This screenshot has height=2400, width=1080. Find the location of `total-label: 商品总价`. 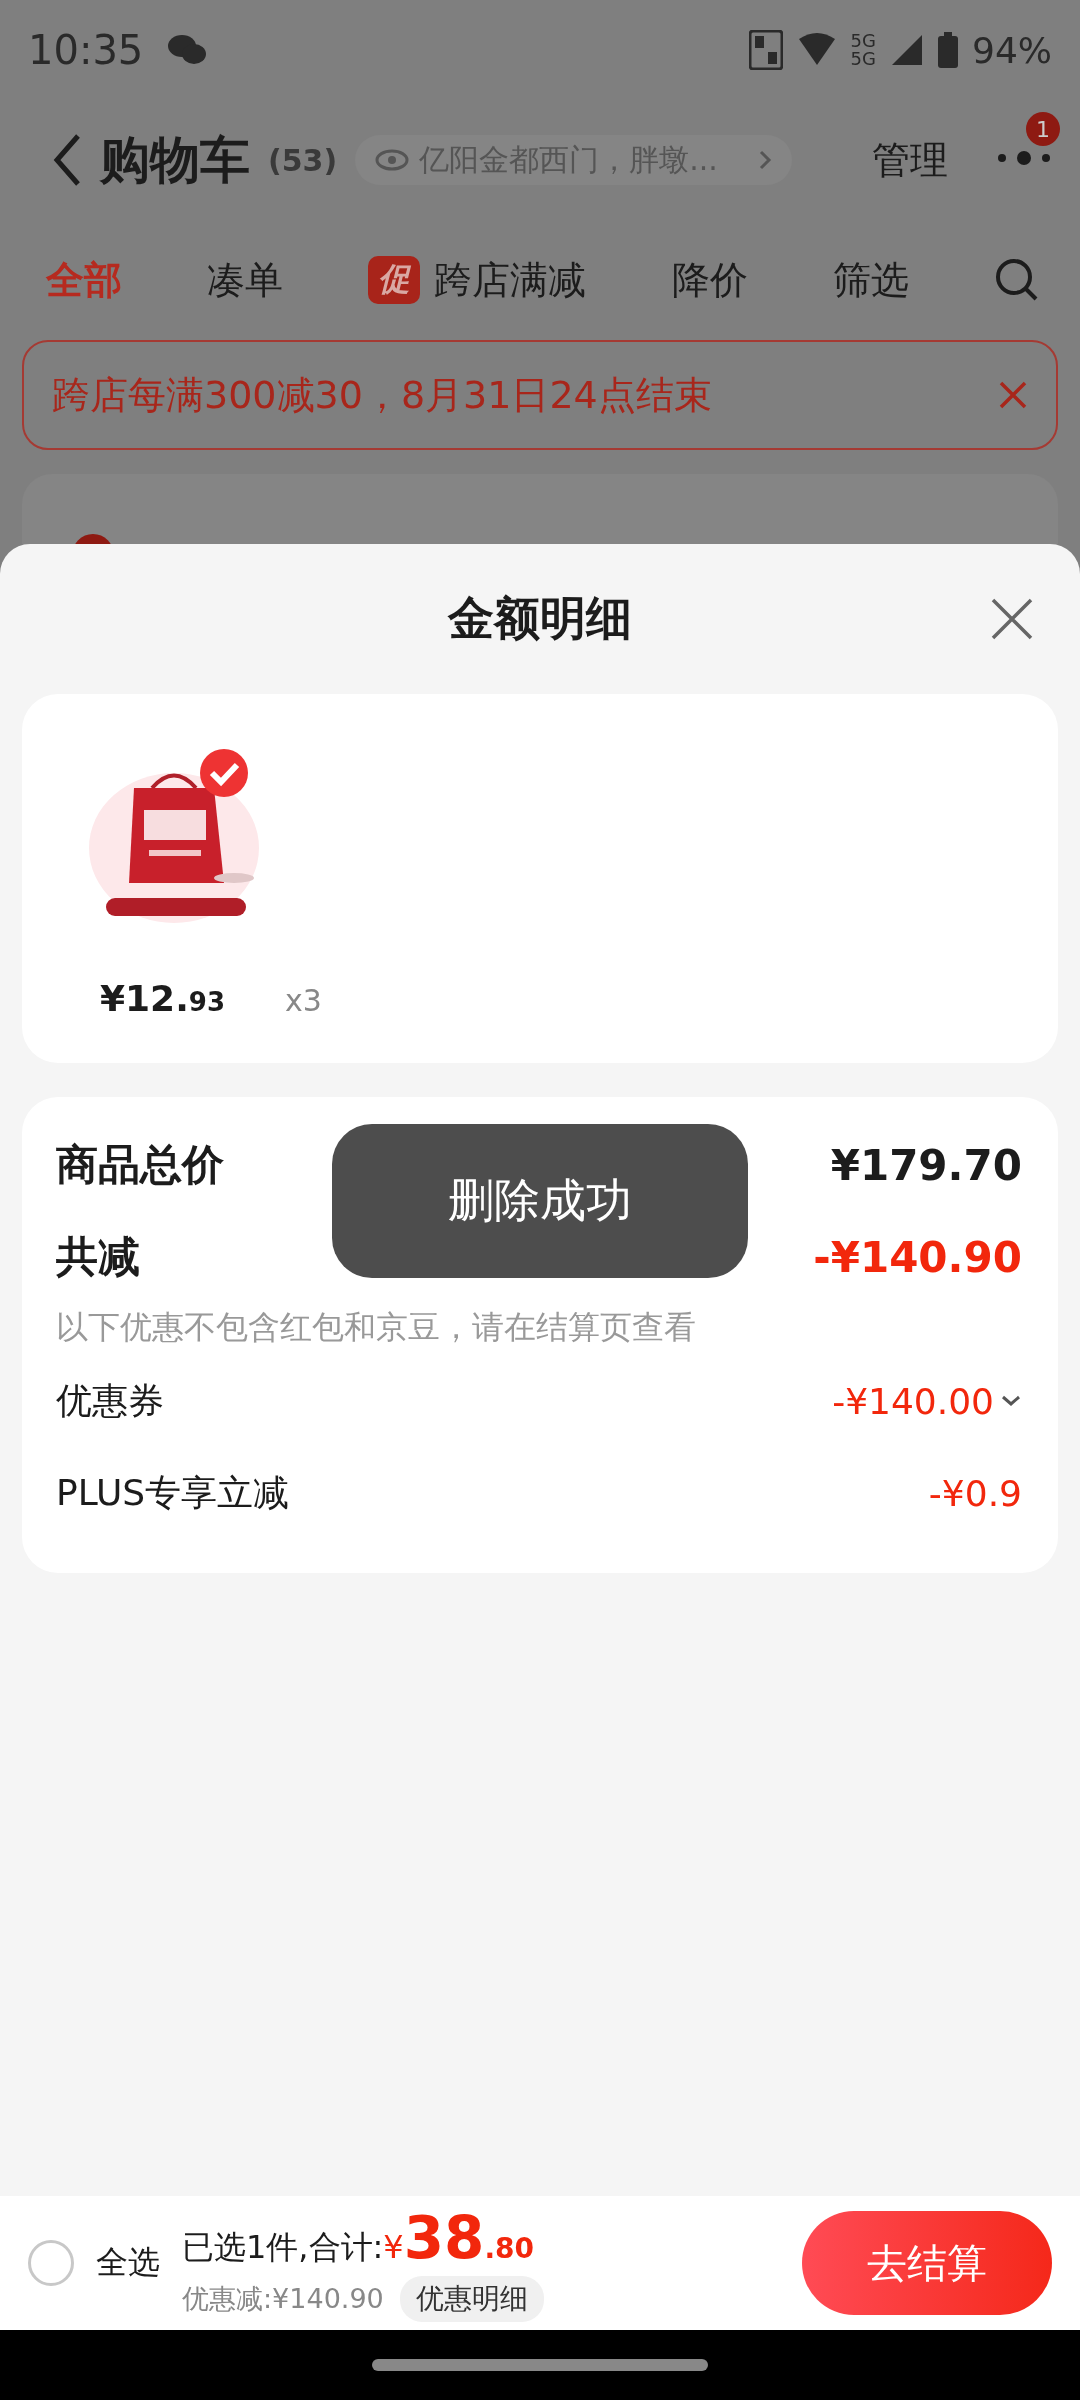

total-label: 商品总价 is located at coordinates (140, 1165).